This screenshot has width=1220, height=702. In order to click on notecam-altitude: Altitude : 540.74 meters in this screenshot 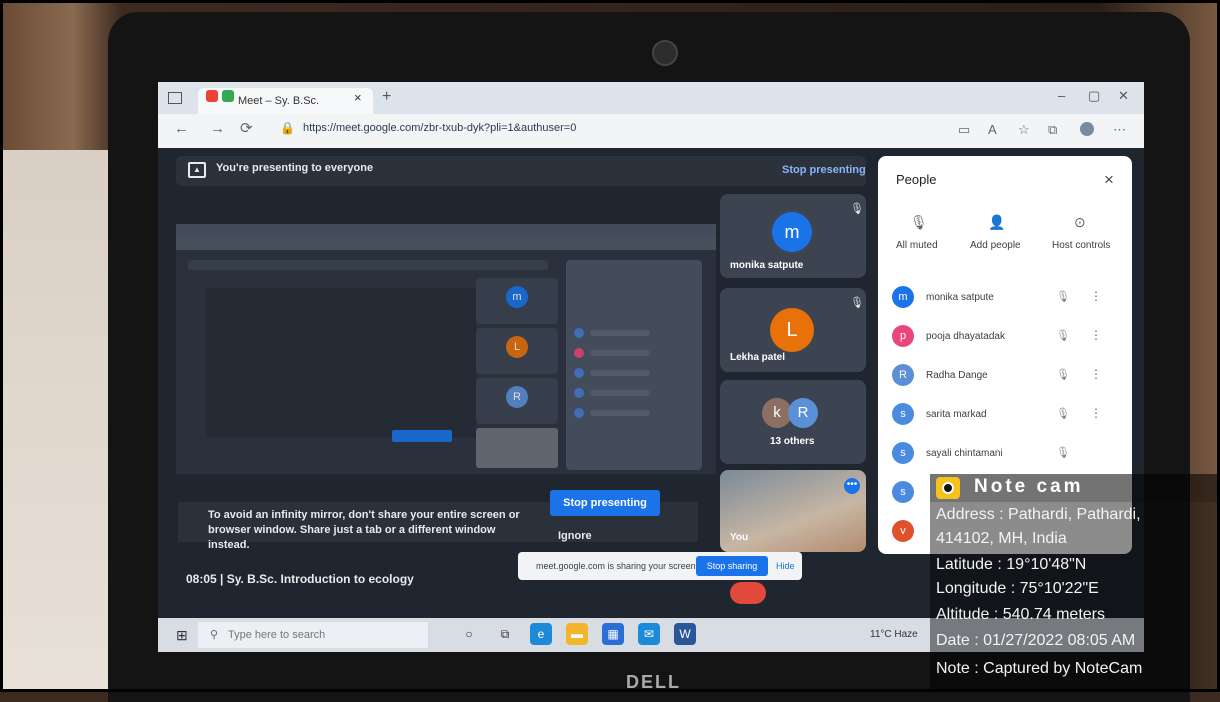, I will do `click(1020, 614)`.